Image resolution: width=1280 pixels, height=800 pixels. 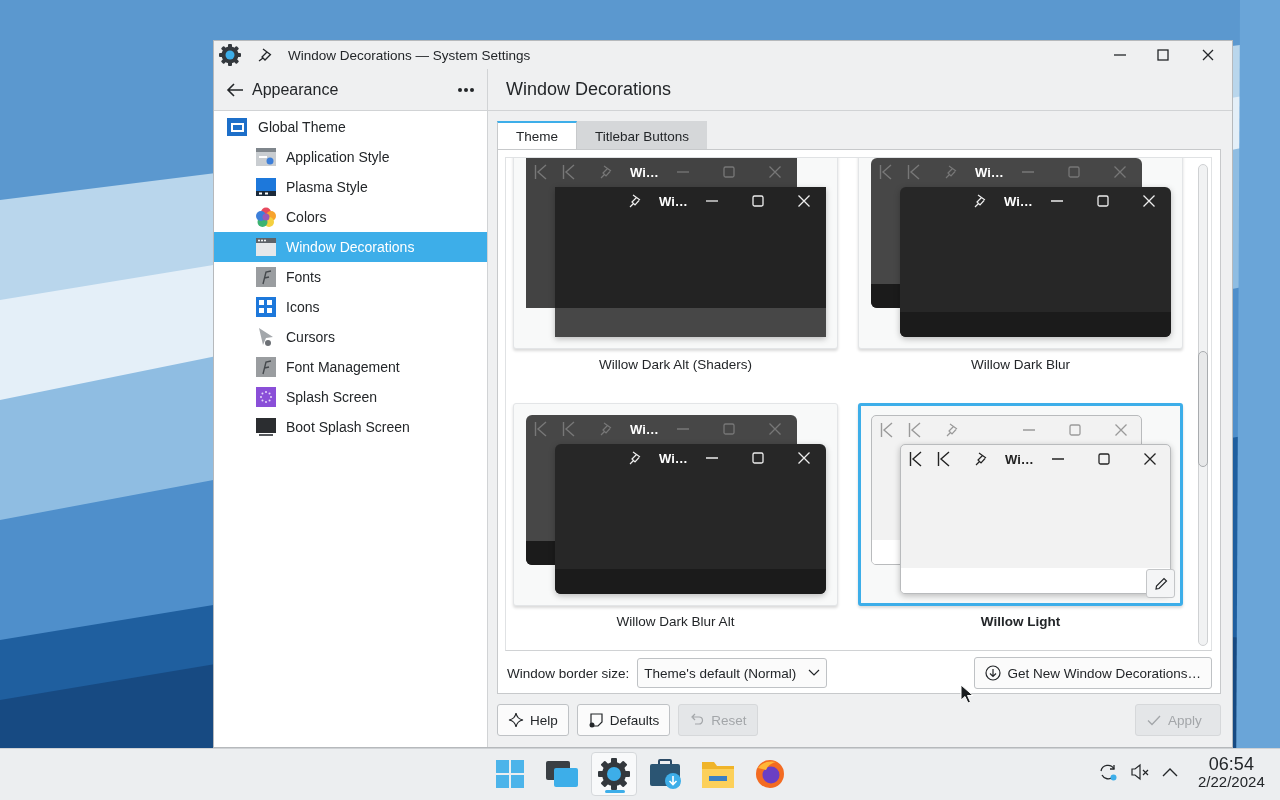 What do you see at coordinates (350, 157) in the screenshot?
I see `sidebar-item: Application Style` at bounding box center [350, 157].